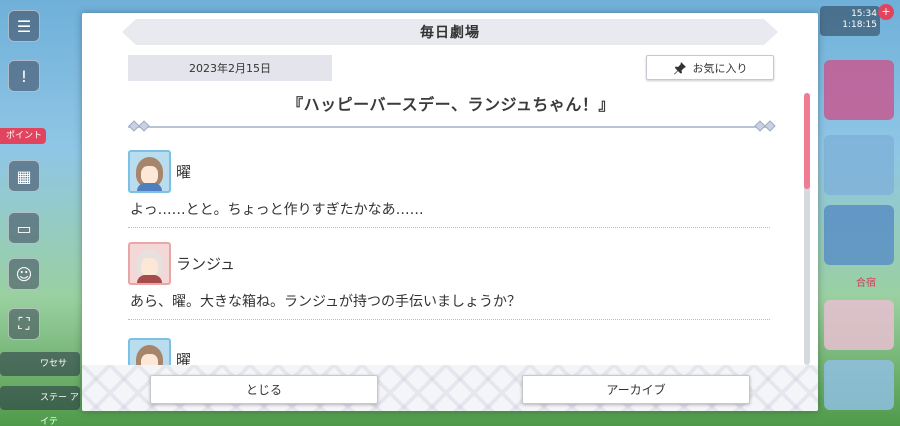 The image size is (900, 426). Describe the element at coordinates (859, 25) in the screenshot. I see `status-line-2: 1:18:15` at that location.